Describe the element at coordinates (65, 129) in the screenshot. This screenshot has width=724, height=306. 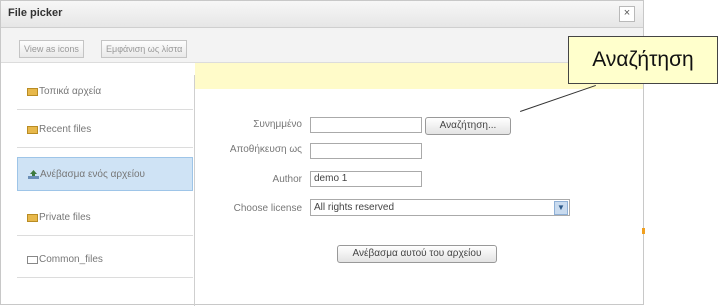
I see `sidebar-item-label: Recent files` at that location.